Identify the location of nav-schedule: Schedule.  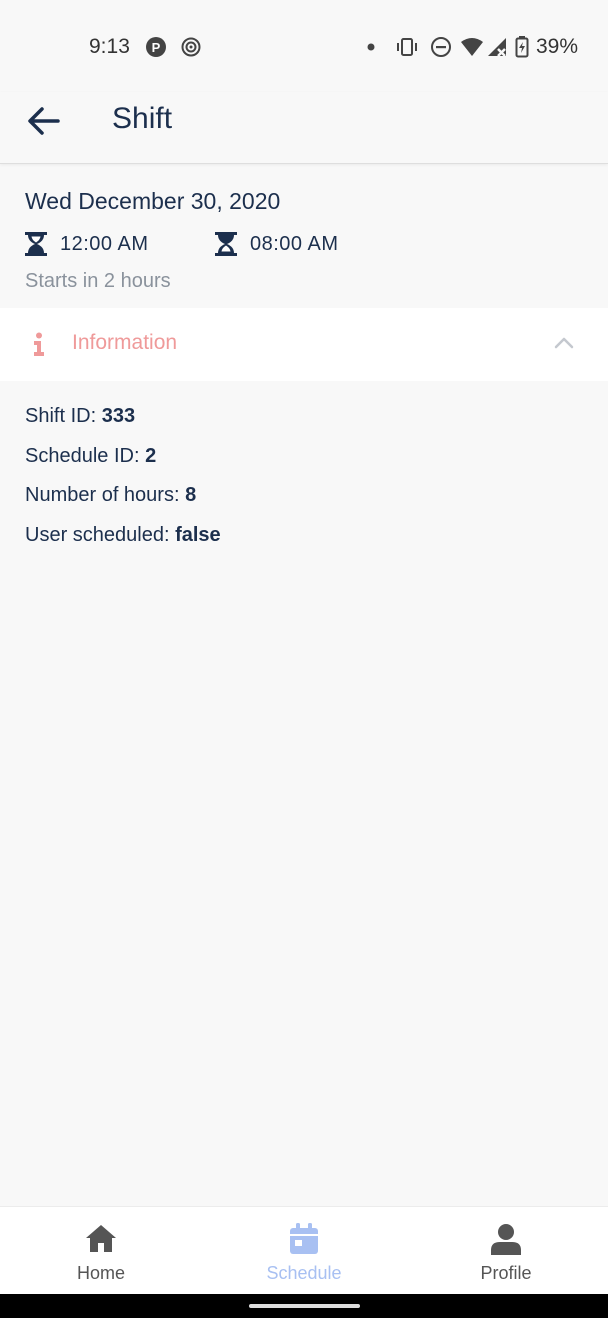
(304, 1251).